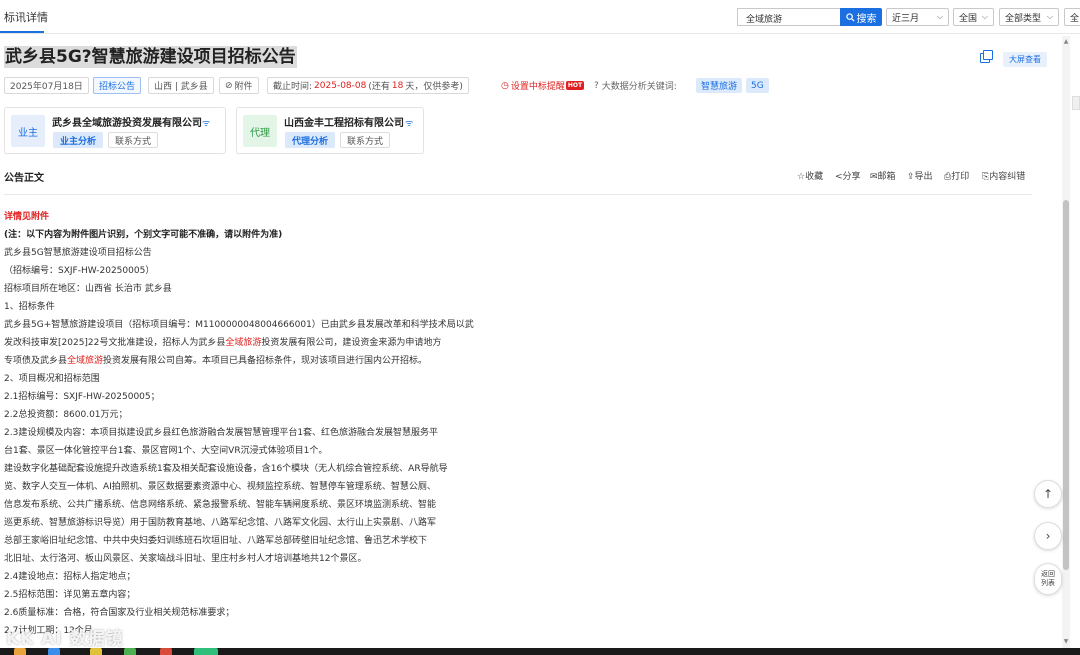  What do you see at coordinates (78, 140) in the screenshot?
I see `owner-analysis-button: 业主分析` at bounding box center [78, 140].